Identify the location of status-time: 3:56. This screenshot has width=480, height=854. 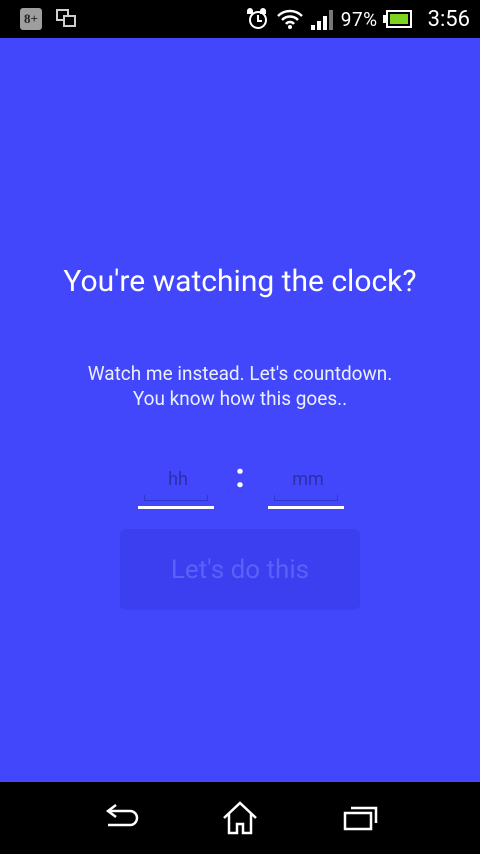
(448, 19).